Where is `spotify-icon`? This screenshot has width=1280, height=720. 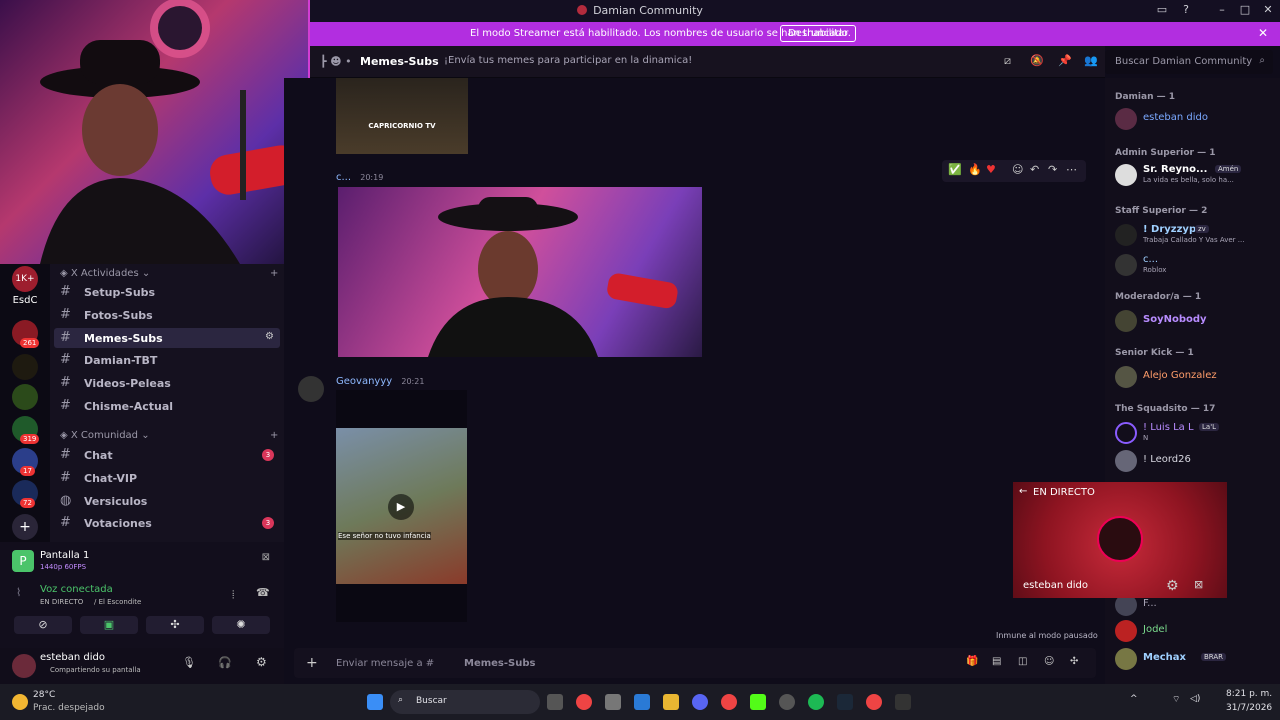 spotify-icon is located at coordinates (816, 702).